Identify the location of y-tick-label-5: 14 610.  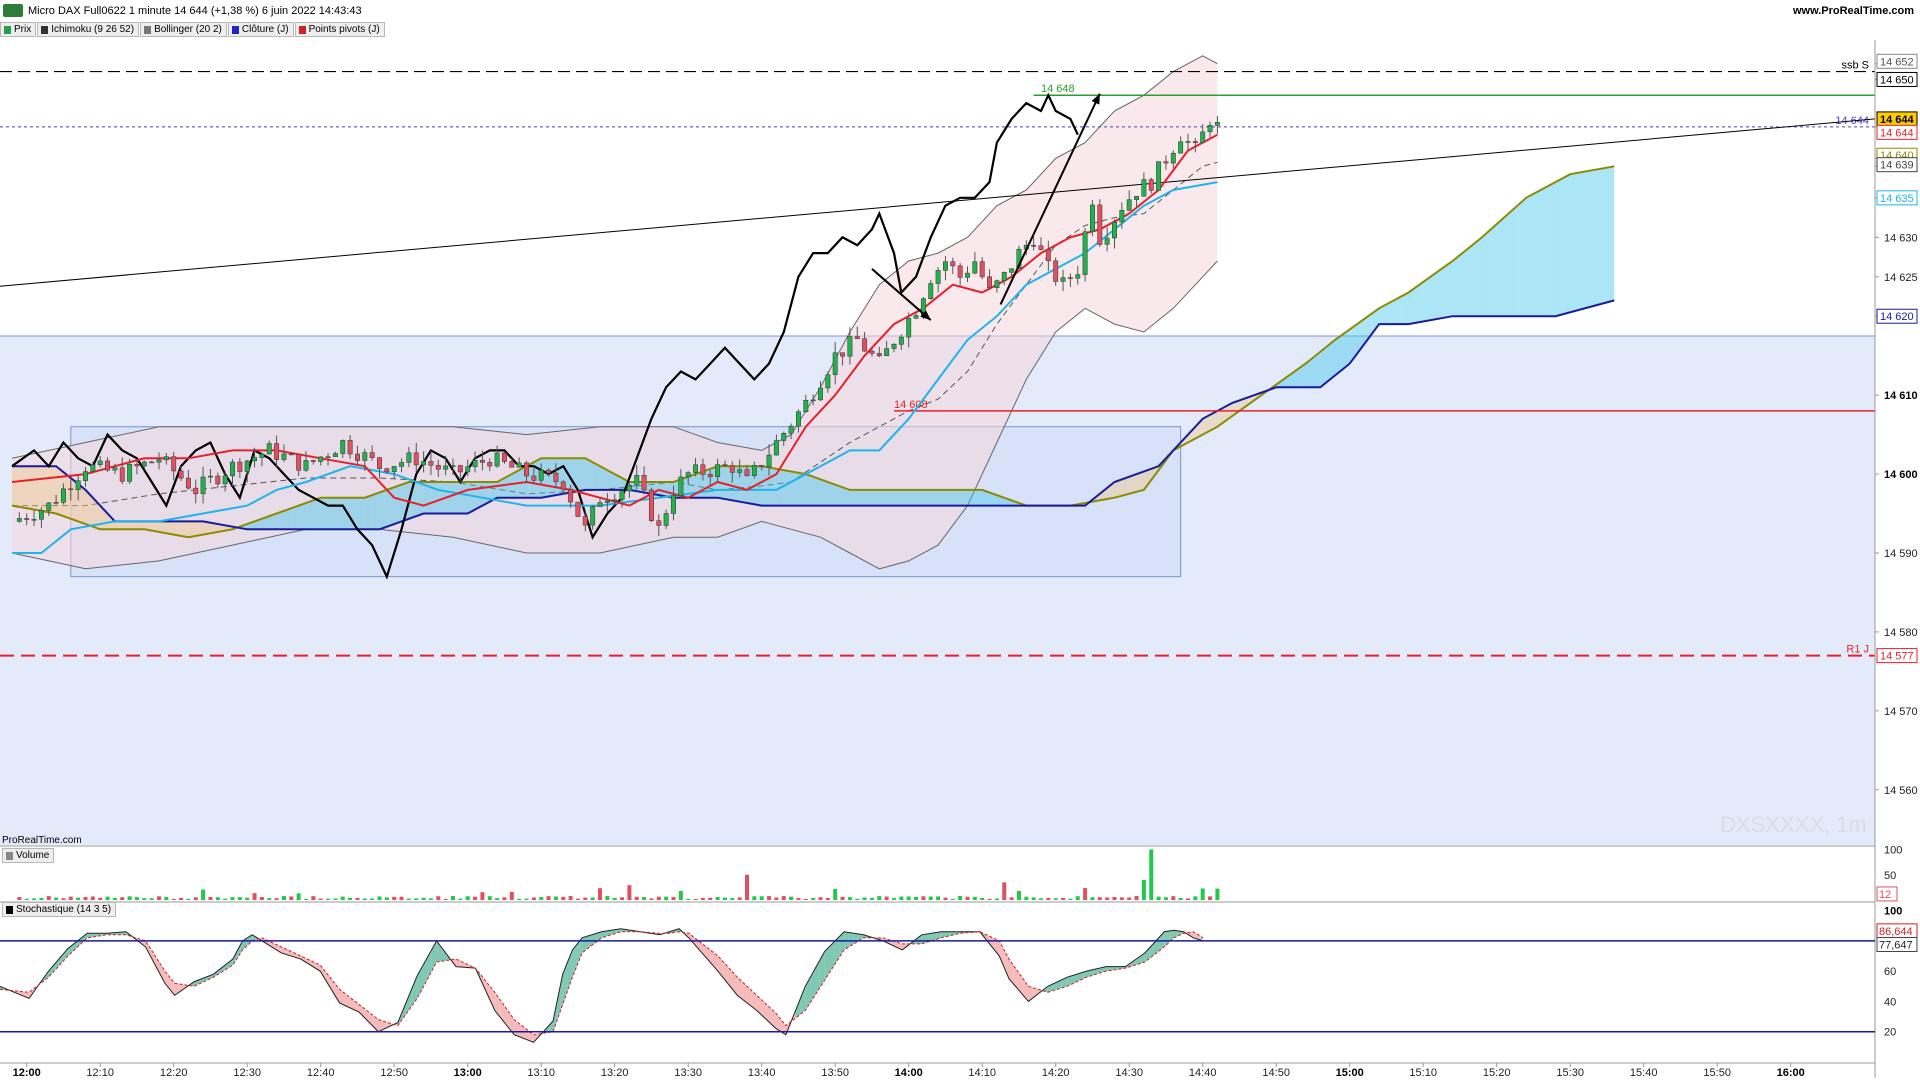
(1901, 396).